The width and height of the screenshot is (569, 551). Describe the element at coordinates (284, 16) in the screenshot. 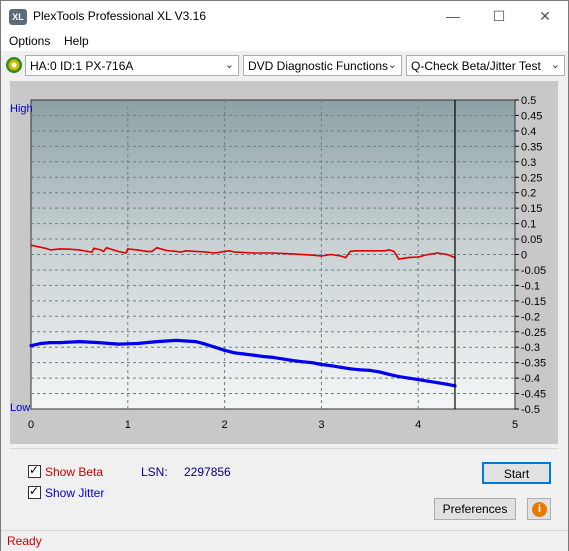

I see `title-bar: XL PlexTools Professional XL V3.16 — ☐ ✕` at that location.